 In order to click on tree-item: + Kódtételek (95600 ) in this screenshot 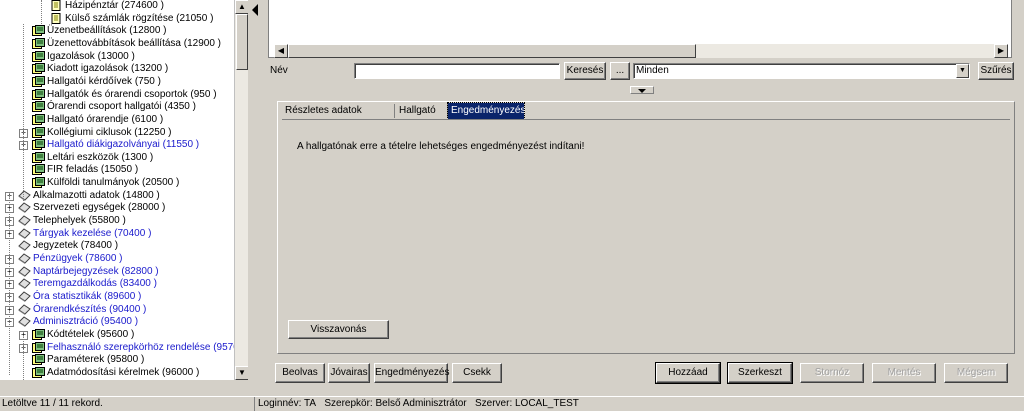, I will do `click(117, 334)`.